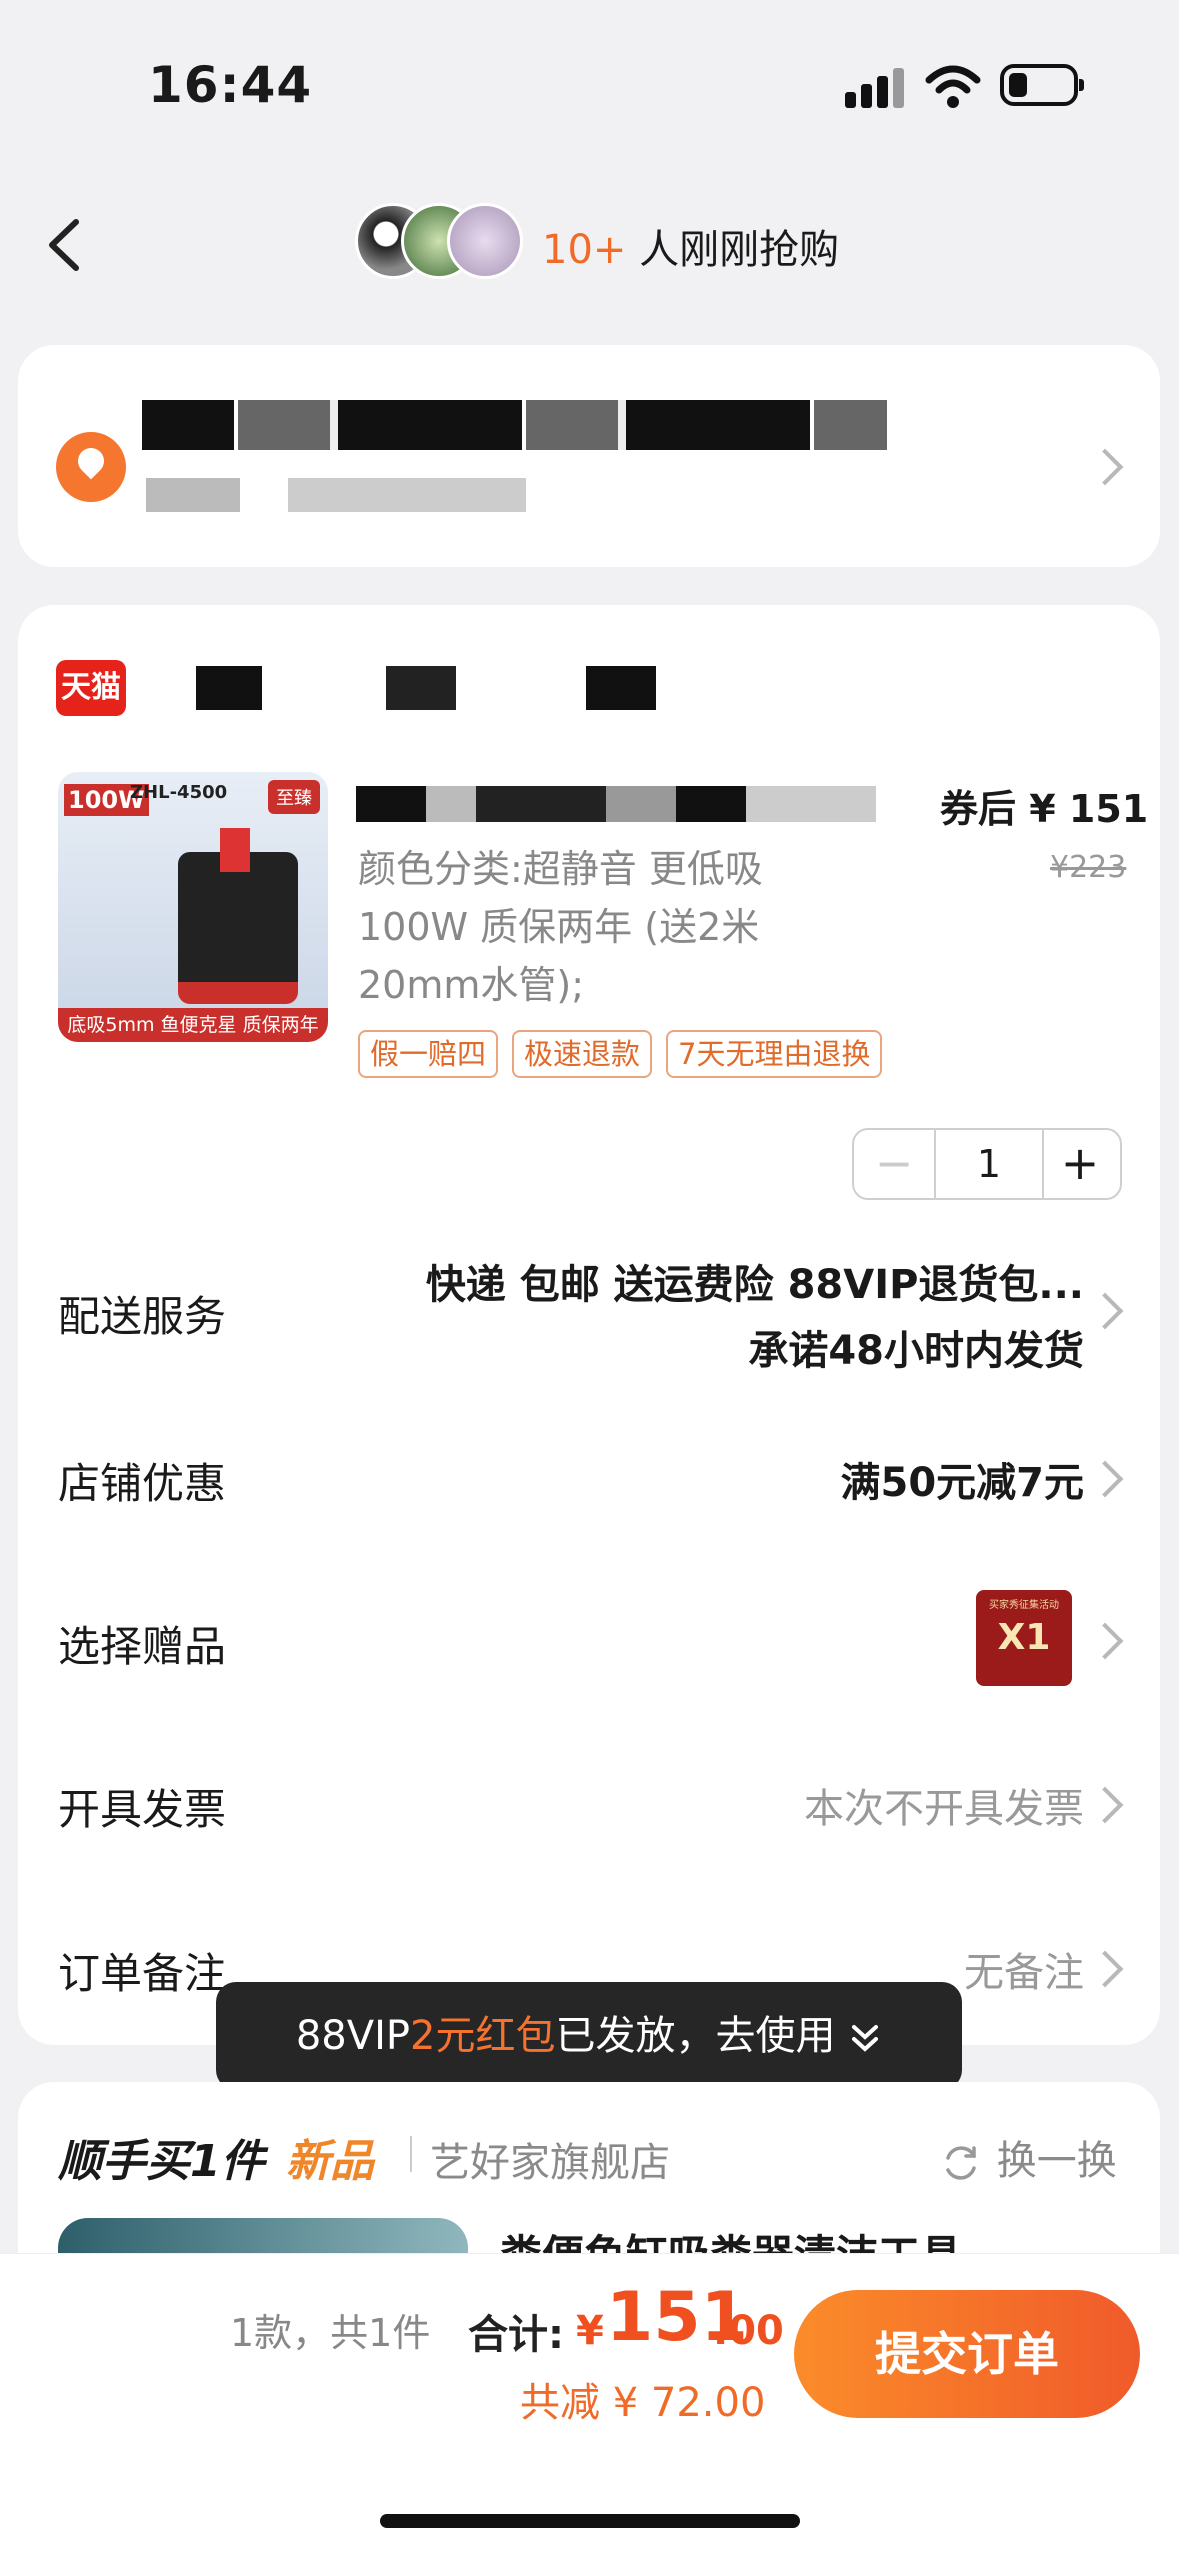  Describe the element at coordinates (330, 2333) in the screenshot. I see `order-summary: 1款，共1件` at that location.